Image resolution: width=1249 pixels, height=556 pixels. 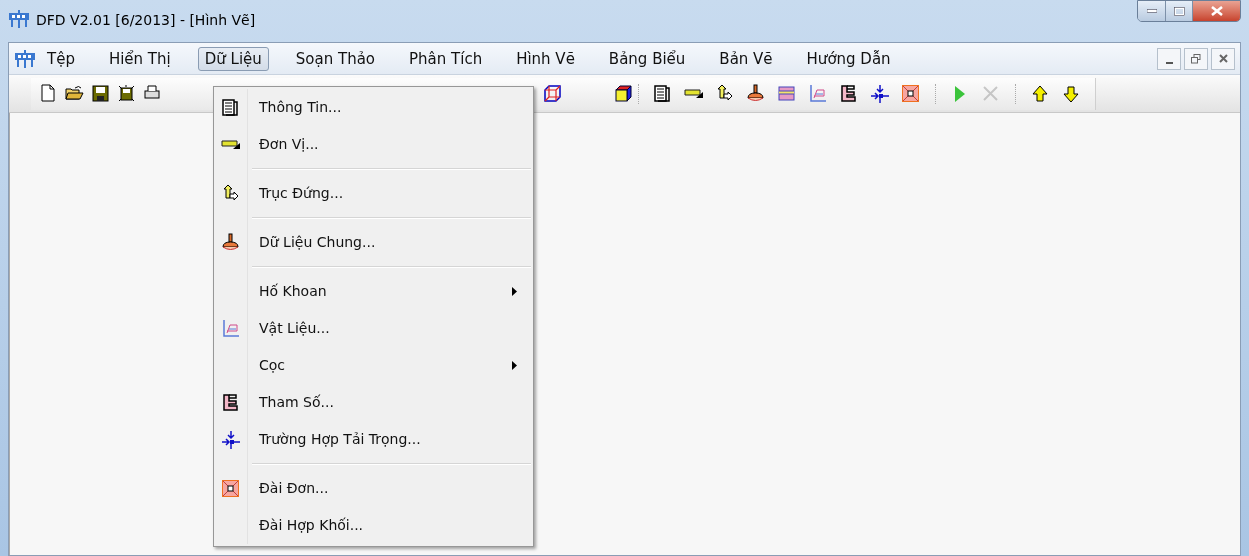 I want to click on wireframe-cube-icon, so click(x=553, y=93).